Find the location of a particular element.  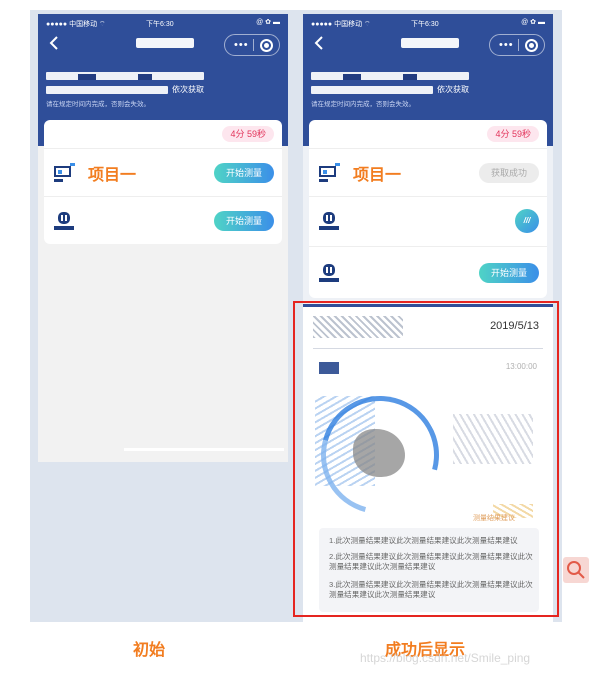

measure-card: 4分 59秒 项目一 开始测量 开始测量 is located at coordinates (163, 182).